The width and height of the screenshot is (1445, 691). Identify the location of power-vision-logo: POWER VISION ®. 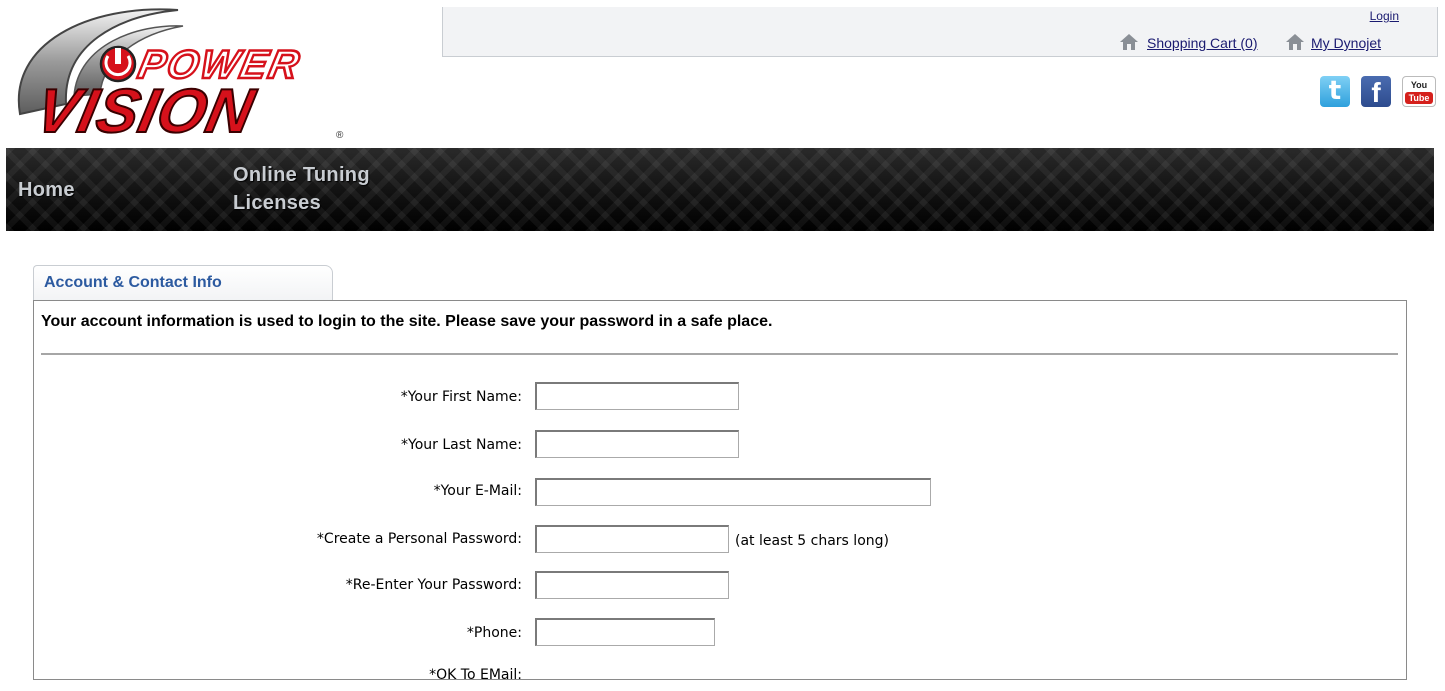
(193, 74).